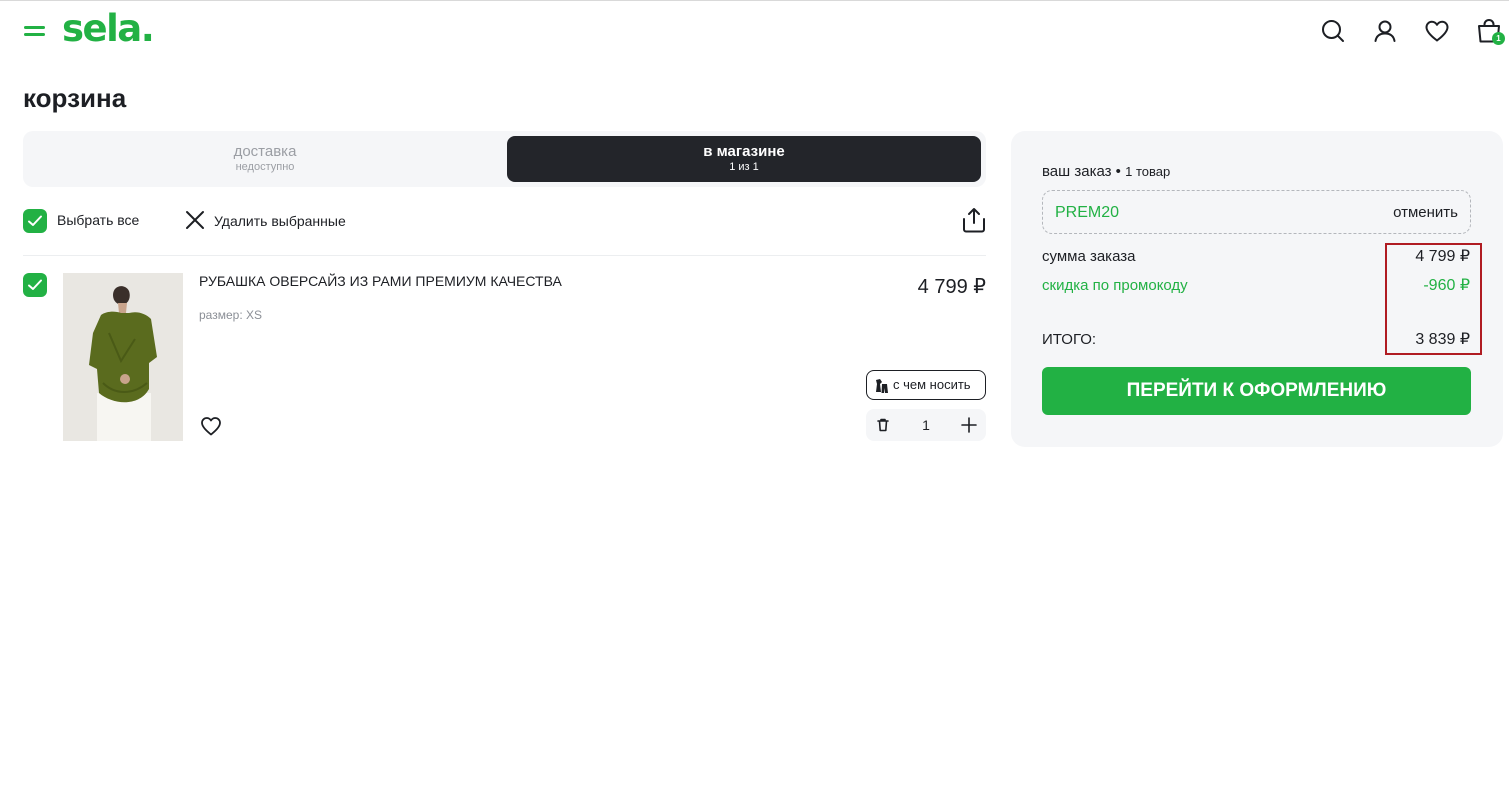 The height and width of the screenshot is (804, 1509). I want to click on tab-delivery-label: доставка, so click(265, 151).